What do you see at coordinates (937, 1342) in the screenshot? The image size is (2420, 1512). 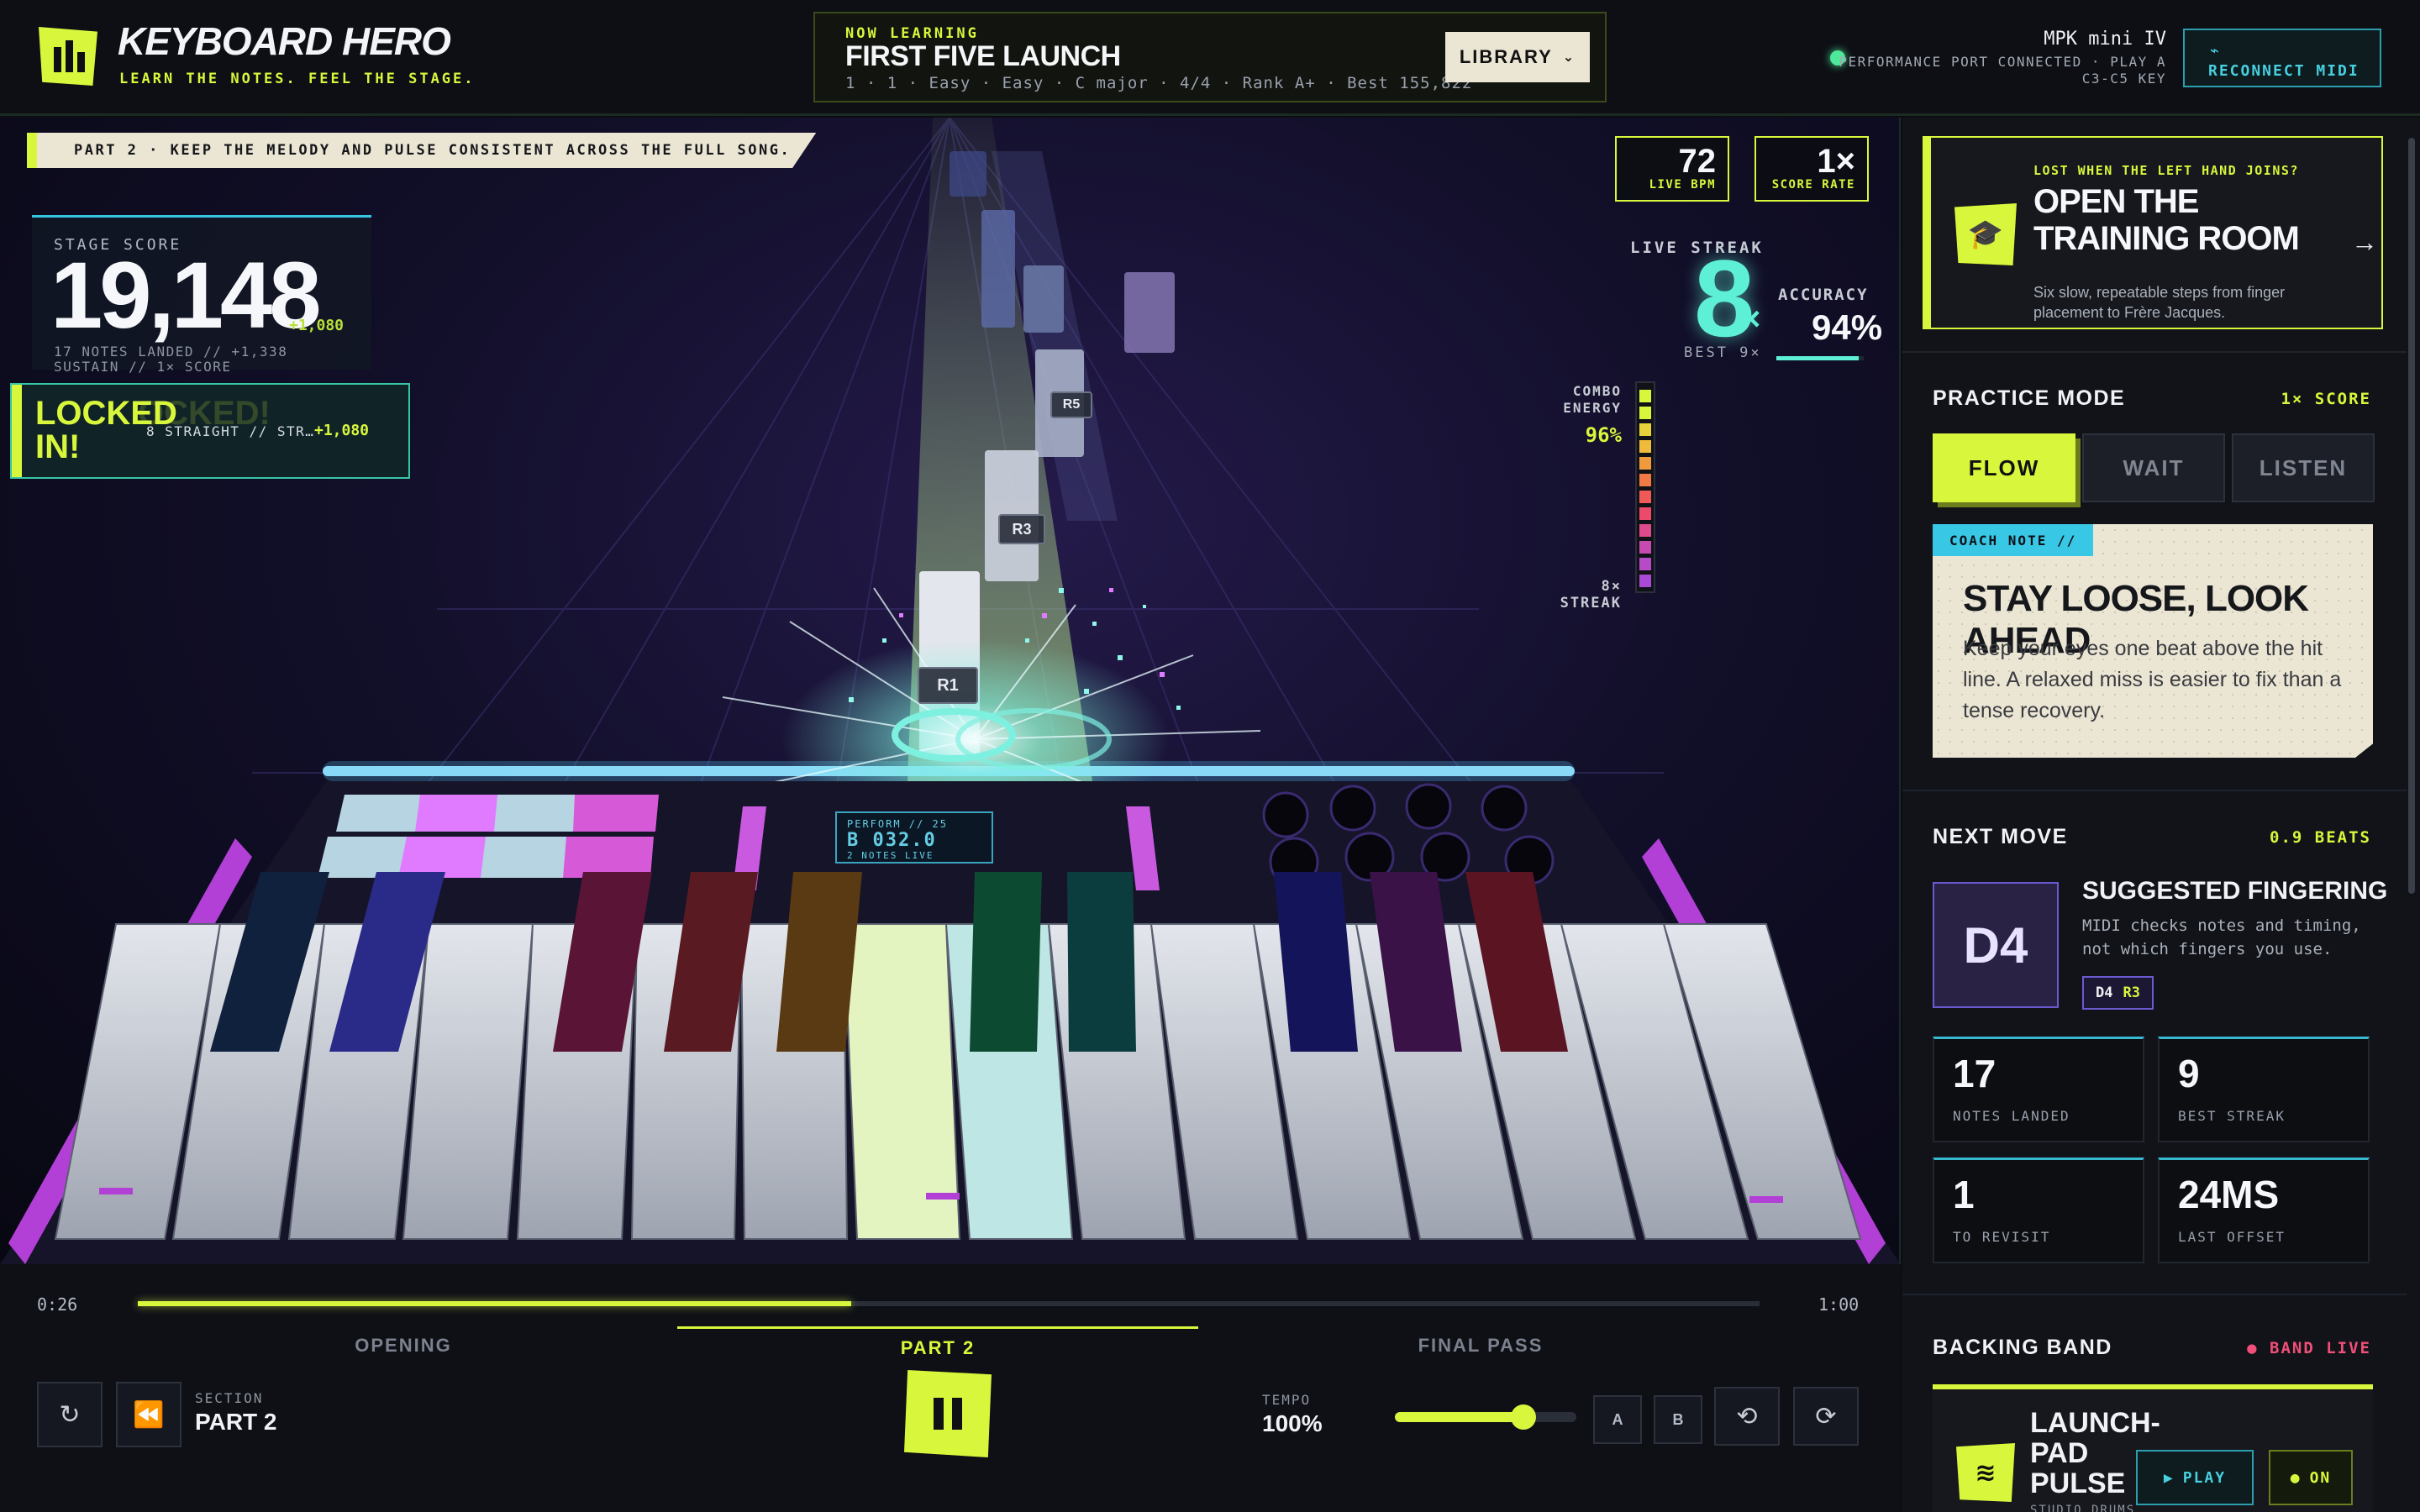 I see `section-tab-part-2: PART 2` at bounding box center [937, 1342].